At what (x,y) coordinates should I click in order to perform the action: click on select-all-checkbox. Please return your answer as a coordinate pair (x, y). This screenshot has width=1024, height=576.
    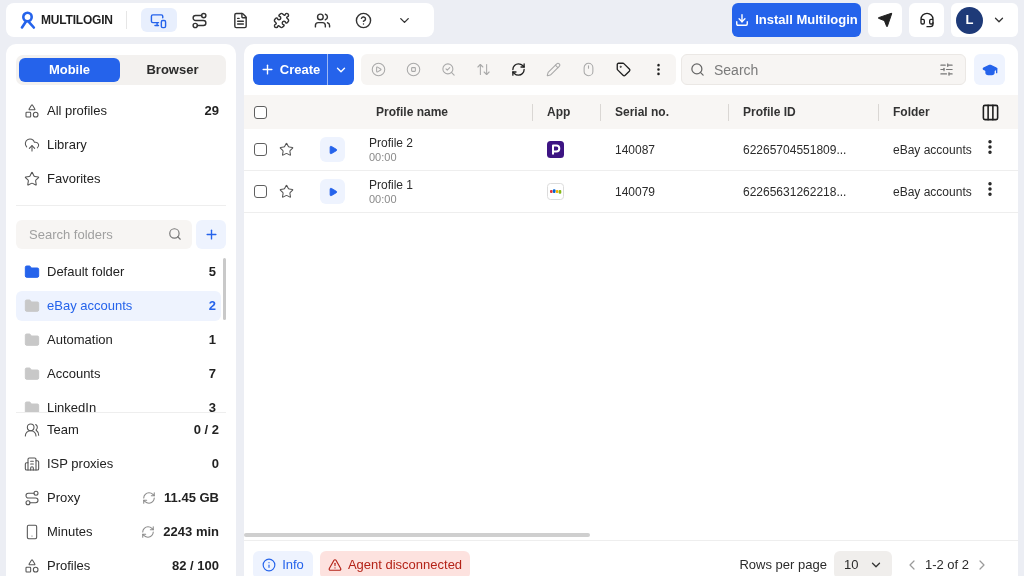
    Looking at the image, I should click on (260, 112).